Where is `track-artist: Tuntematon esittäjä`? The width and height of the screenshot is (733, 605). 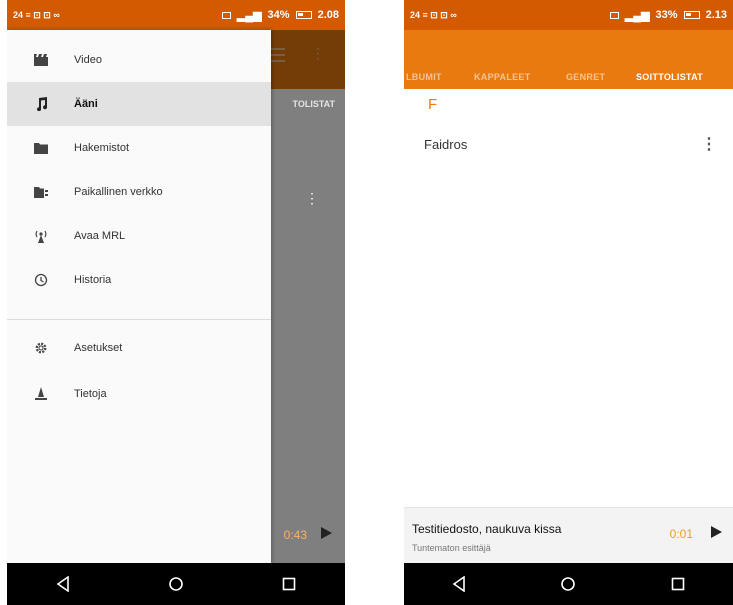 track-artist: Tuntematon esittäjä is located at coordinates (451, 548).